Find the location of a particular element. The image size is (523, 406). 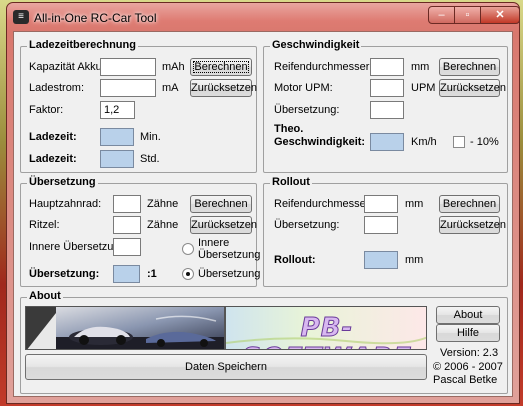

rc-car-banner-graphic is located at coordinates (125, 328).